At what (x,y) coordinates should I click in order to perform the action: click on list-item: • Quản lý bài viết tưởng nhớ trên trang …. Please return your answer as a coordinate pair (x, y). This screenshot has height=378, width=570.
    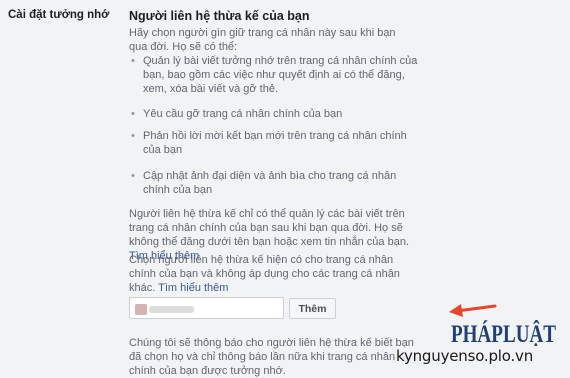
    Looking at the image, I should click on (274, 75).